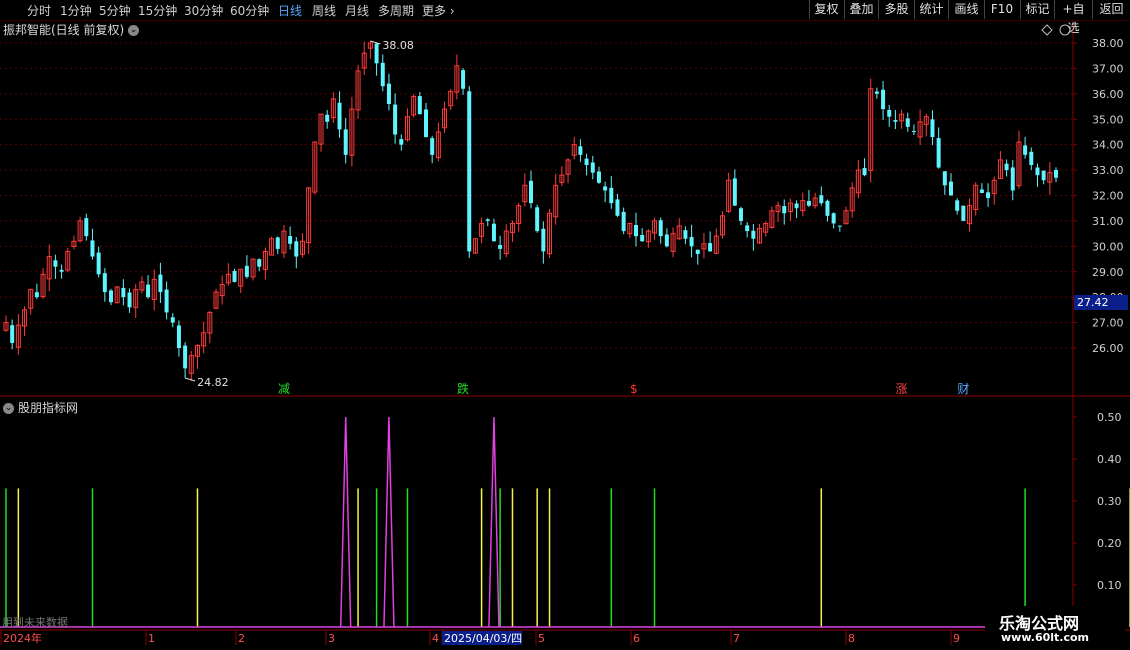  I want to click on toolbar-button-2: 多股, so click(896, 9).